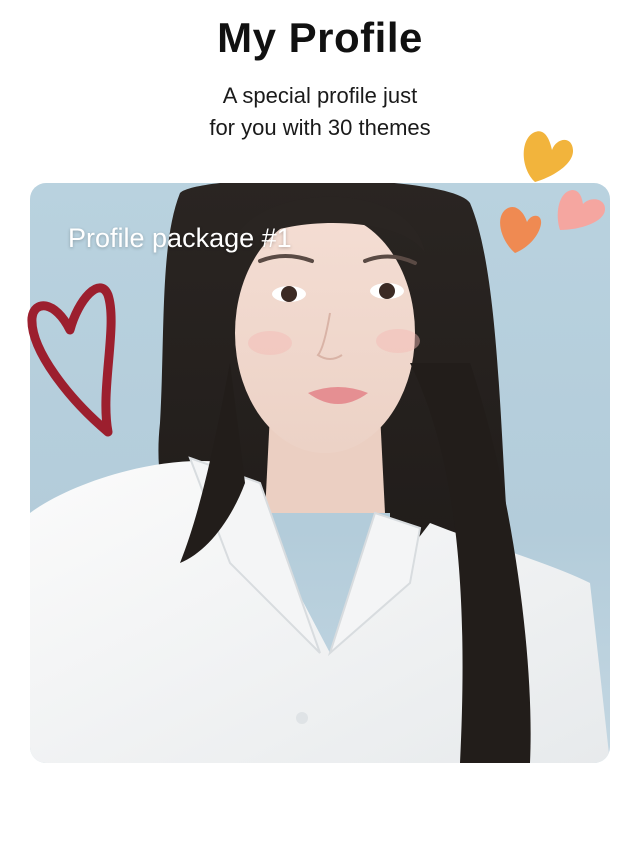 This screenshot has height=853, width=640. Describe the element at coordinates (320, 95) in the screenshot. I see `subtitle-line-1: A special profile just` at that location.